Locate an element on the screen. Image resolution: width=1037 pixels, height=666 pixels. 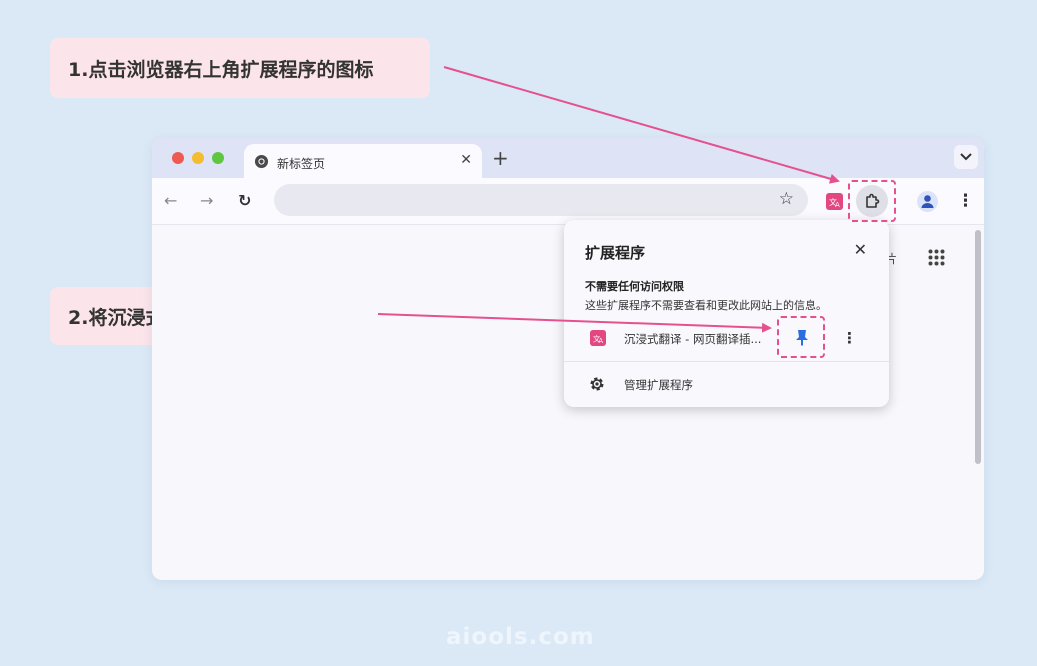
minimize-window-button is located at coordinates (198, 158).